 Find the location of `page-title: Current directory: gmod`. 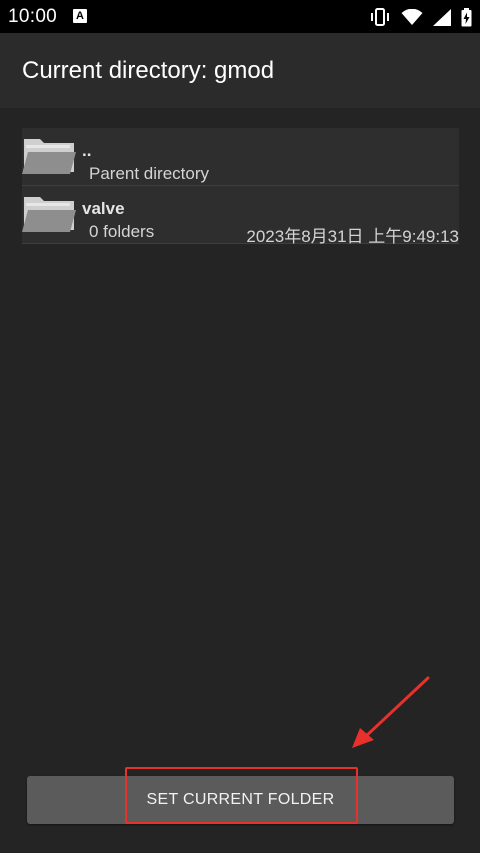

page-title: Current directory: gmod is located at coordinates (148, 70).